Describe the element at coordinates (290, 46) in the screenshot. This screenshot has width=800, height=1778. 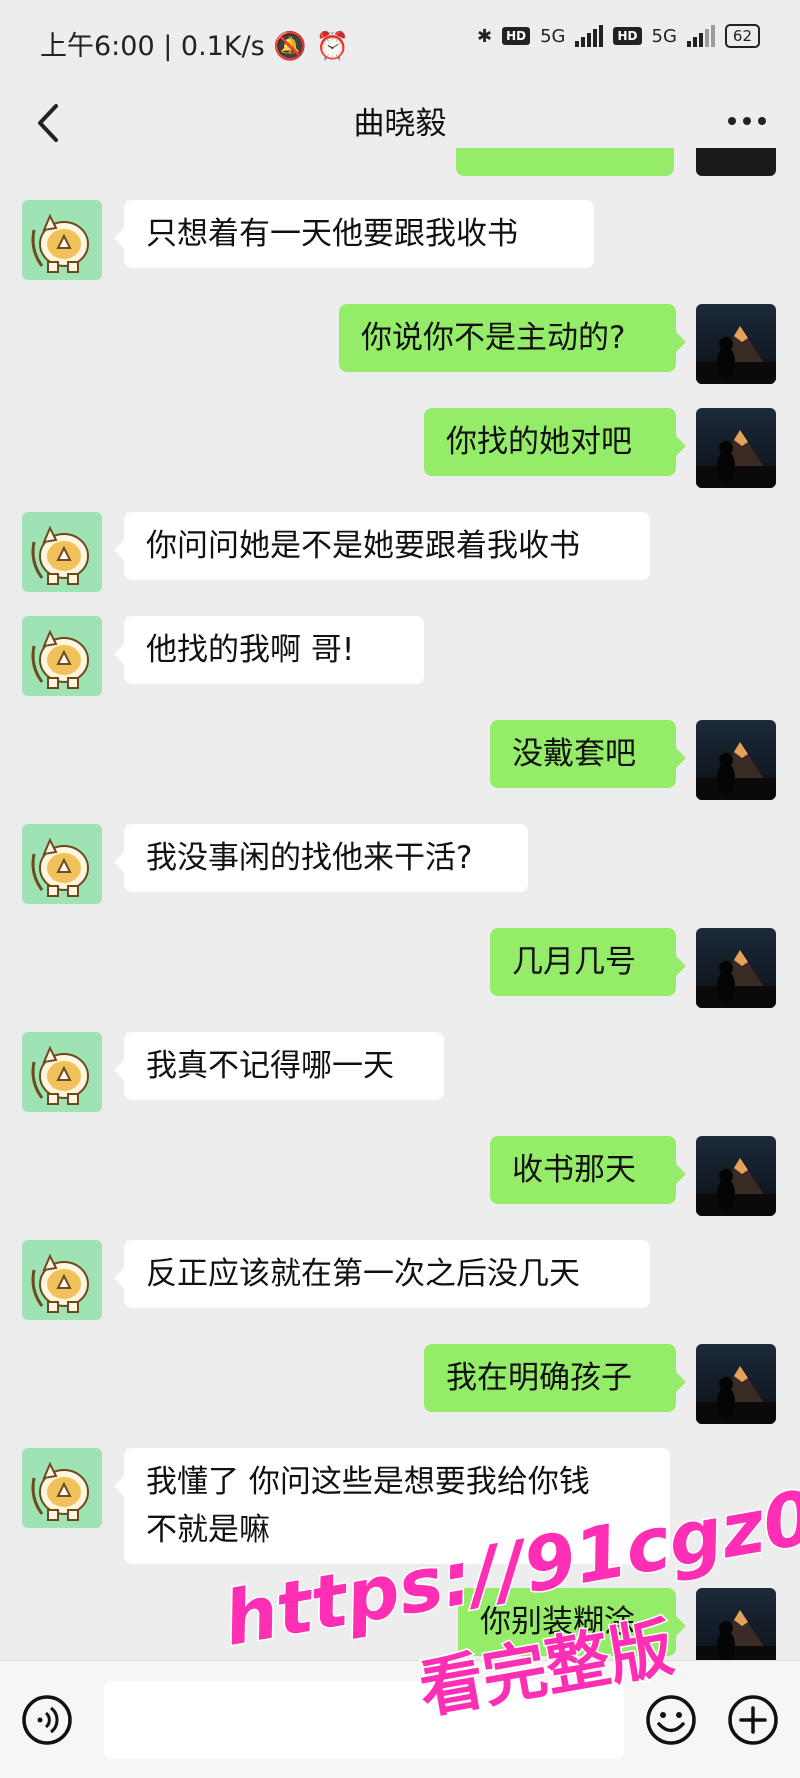
I see `mute-icon: 🔕` at that location.